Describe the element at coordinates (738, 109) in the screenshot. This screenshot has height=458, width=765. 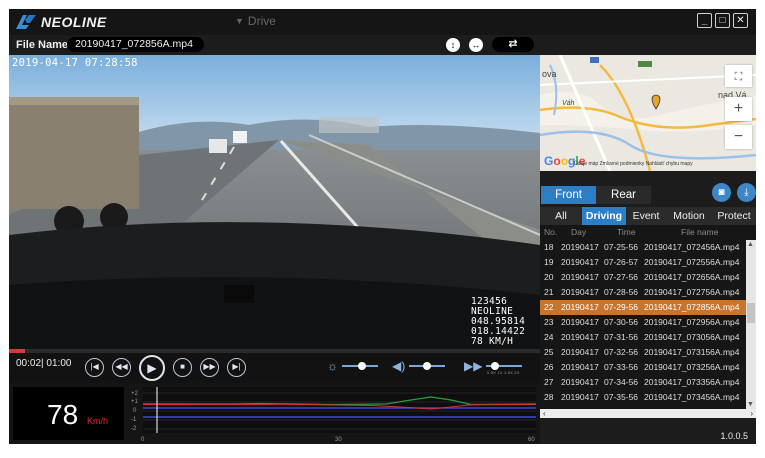
I see `zoom-in-button: +` at that location.